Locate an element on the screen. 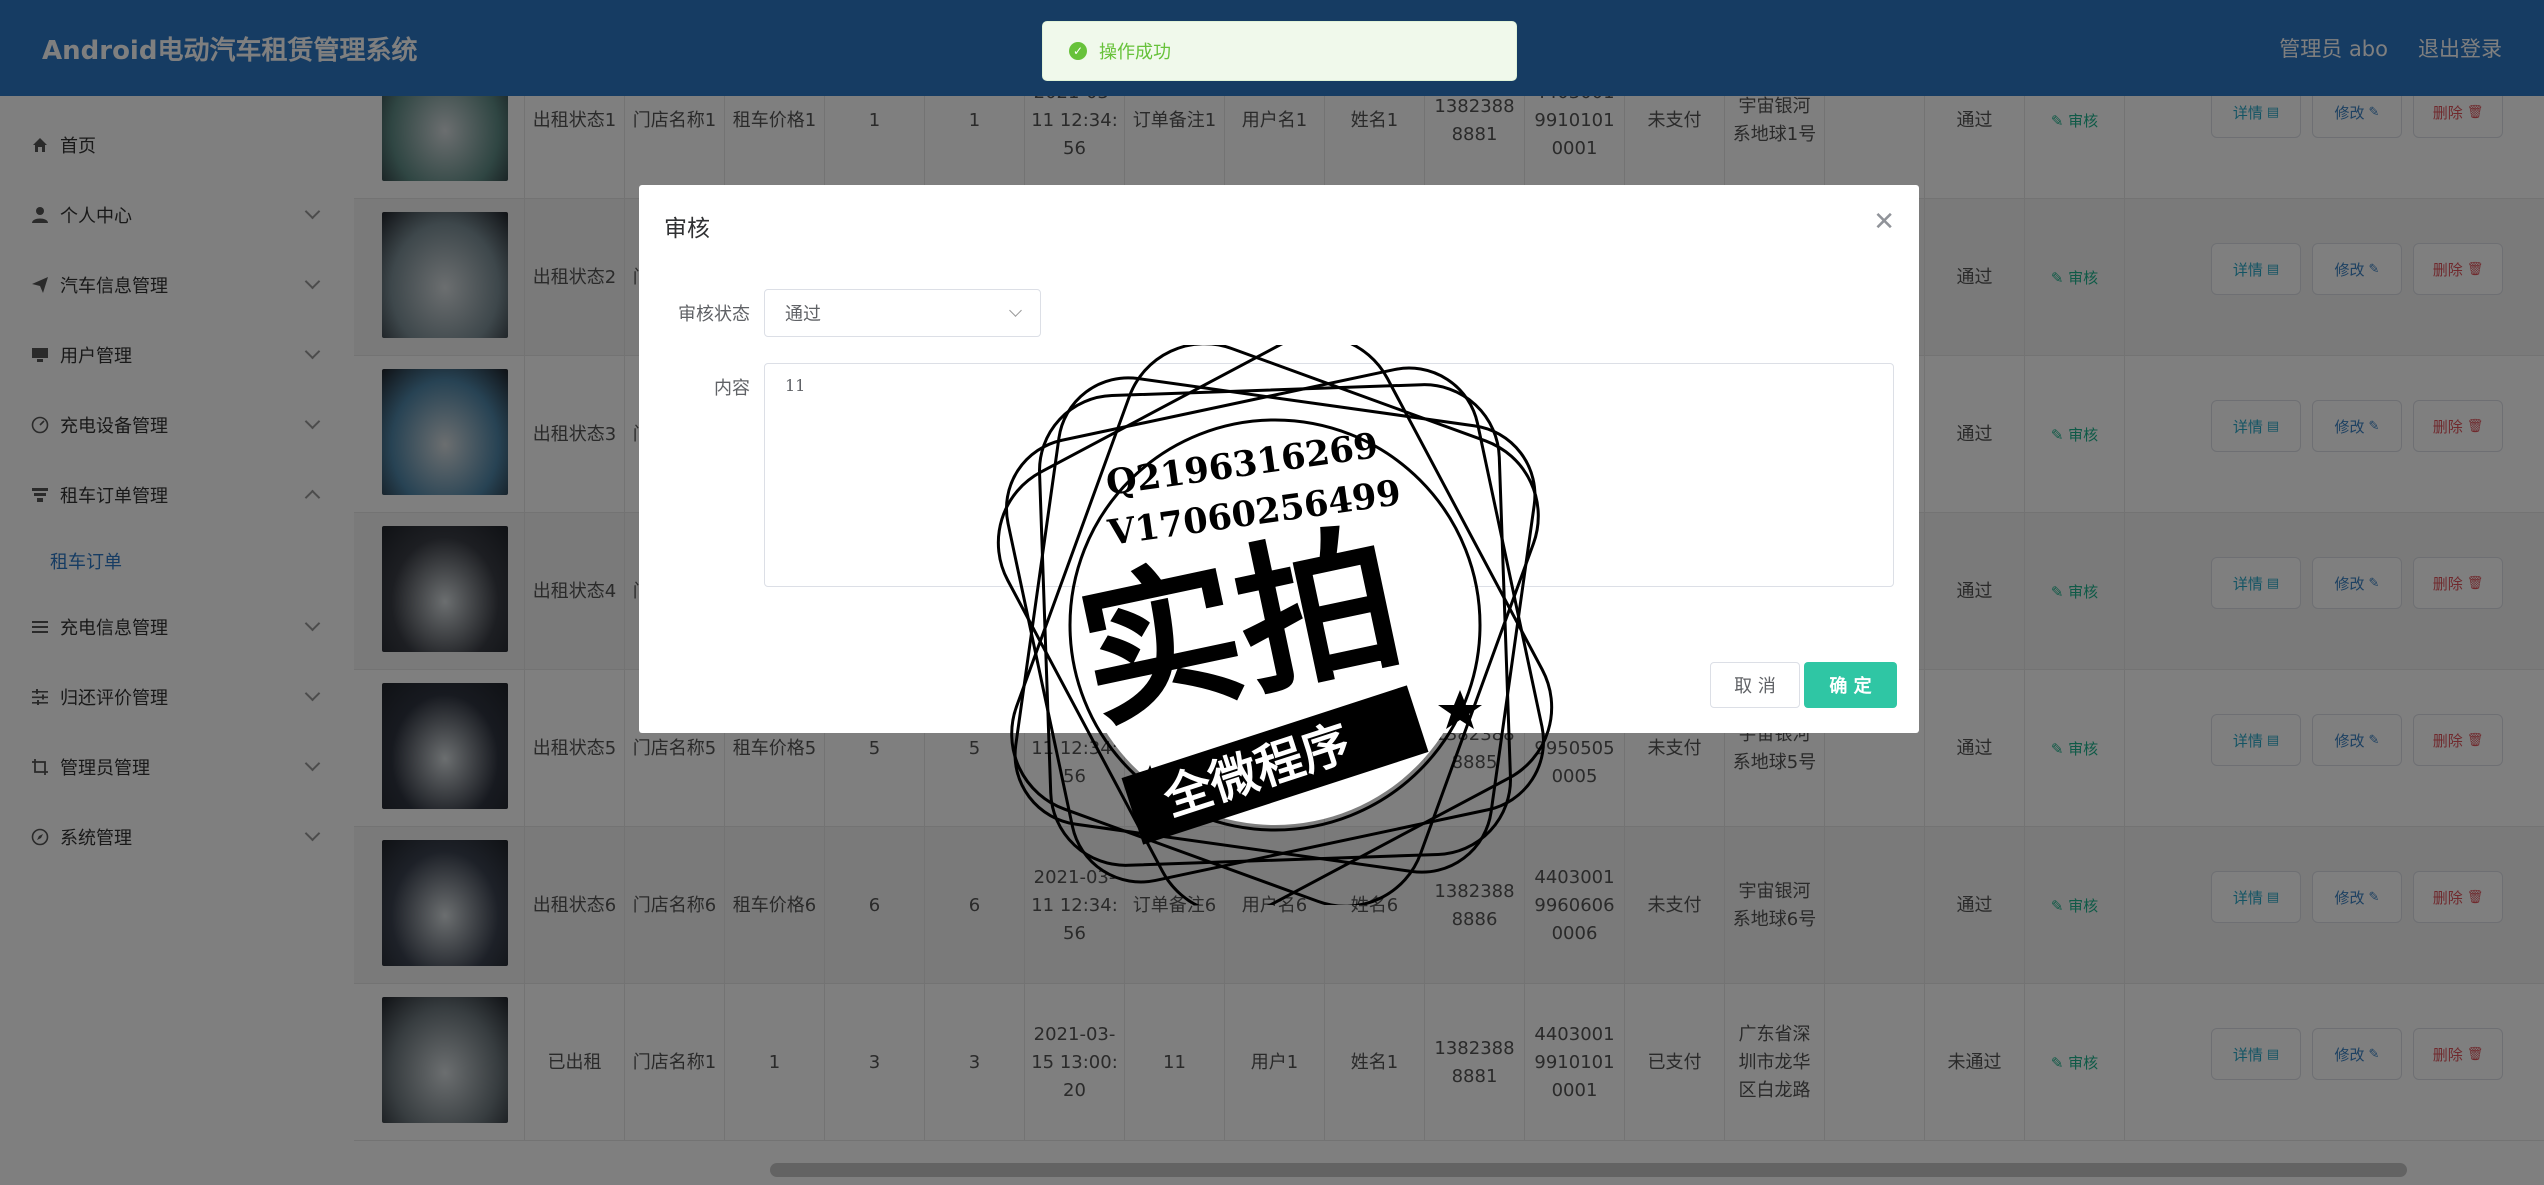 The width and height of the screenshot is (2544, 1185). status-select: 通过 is located at coordinates (902, 313).